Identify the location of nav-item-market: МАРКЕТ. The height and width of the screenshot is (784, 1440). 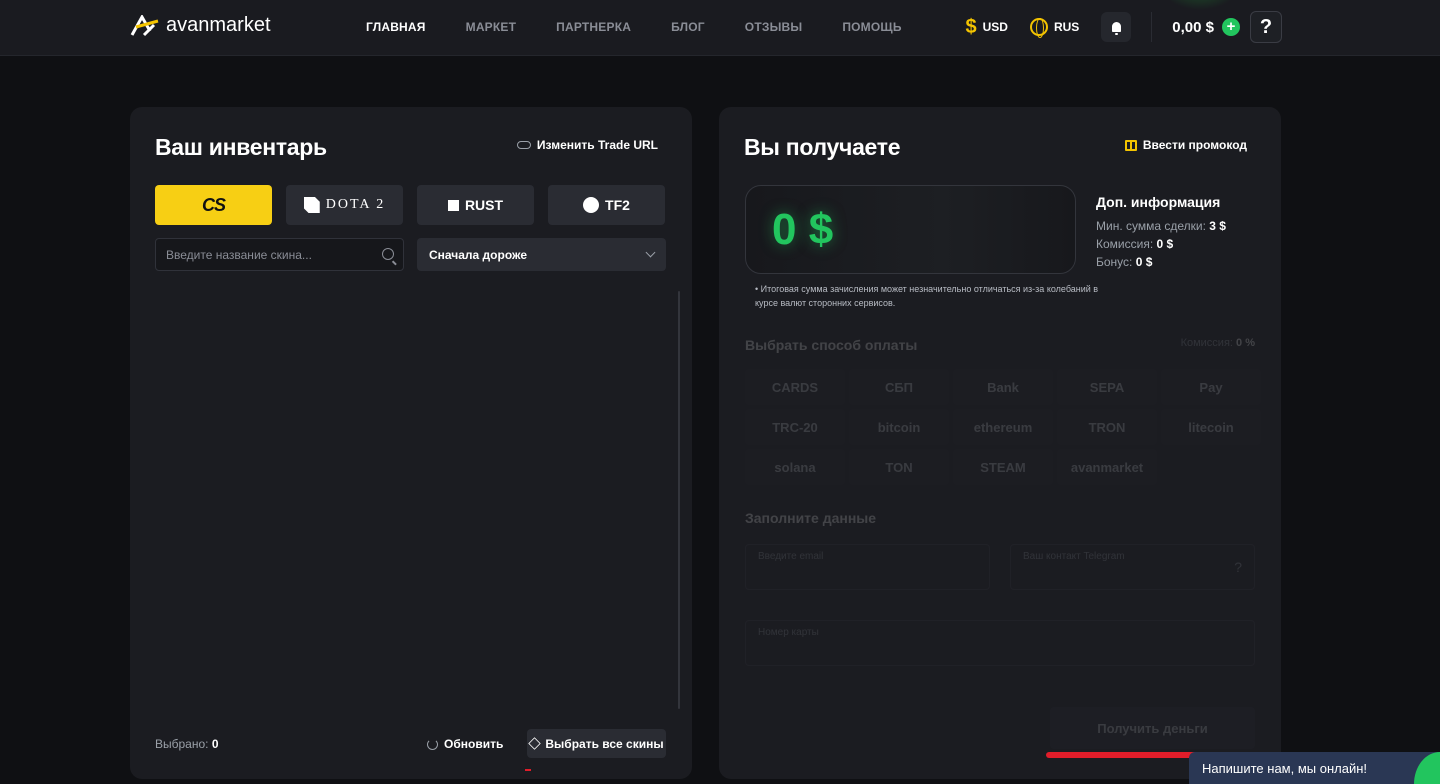
(491, 27).